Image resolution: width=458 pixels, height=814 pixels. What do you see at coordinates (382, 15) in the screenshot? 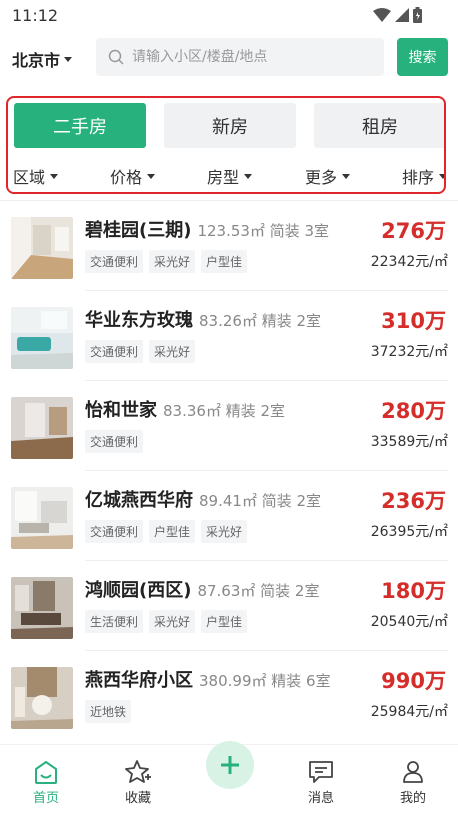
I see `wifi-icon` at bounding box center [382, 15].